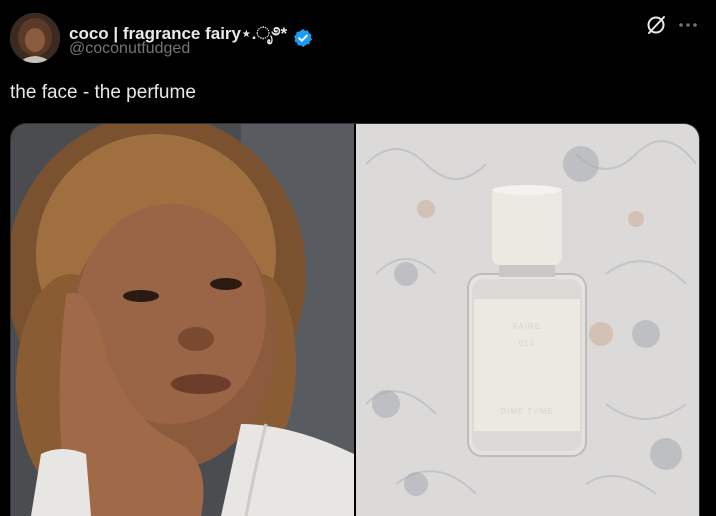 The width and height of the screenshot is (716, 516). Describe the element at coordinates (656, 25) in the screenshot. I see `grok-icon` at that location.